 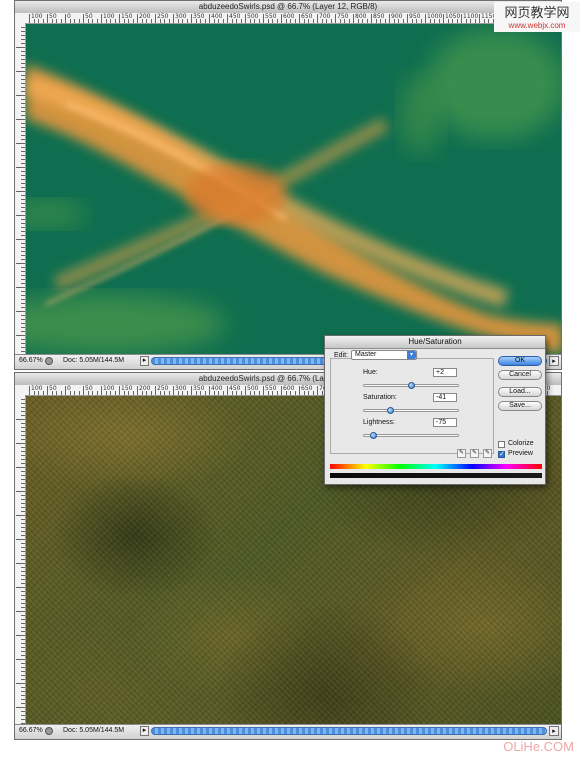 What do you see at coordinates (520, 375) in the screenshot?
I see `cancel-button: Cancel` at bounding box center [520, 375].